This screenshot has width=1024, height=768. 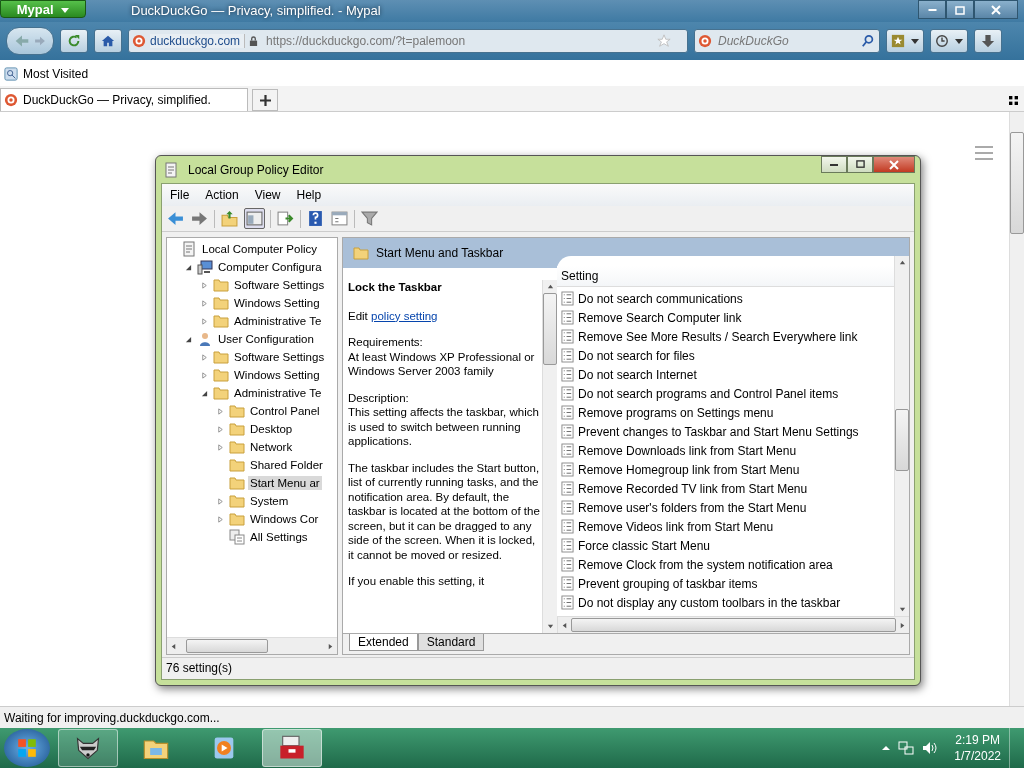 I want to click on tree-item: Control Panel, so click(x=285, y=411).